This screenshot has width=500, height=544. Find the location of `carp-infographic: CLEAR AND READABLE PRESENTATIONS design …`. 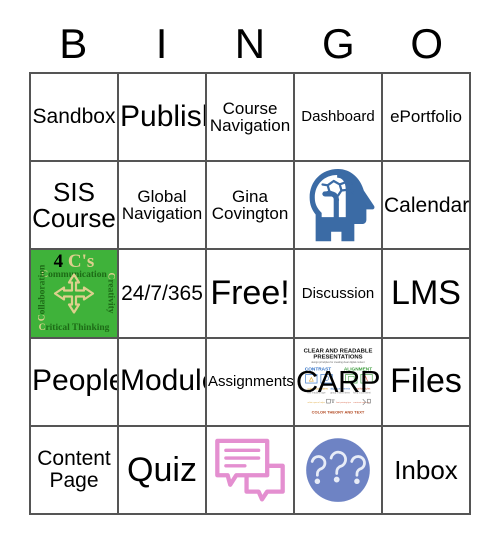

carp-infographic: CLEAR AND READABLE PRESENTATIONS design … is located at coordinates (338, 381).